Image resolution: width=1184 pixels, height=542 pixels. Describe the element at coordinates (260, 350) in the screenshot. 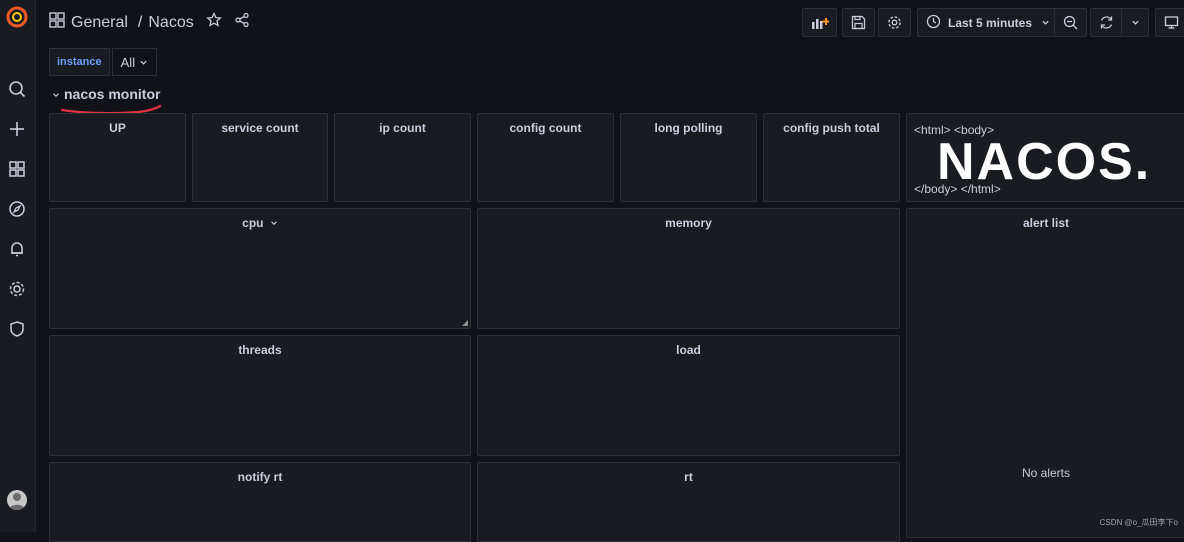

I see `panel-title: threads` at that location.